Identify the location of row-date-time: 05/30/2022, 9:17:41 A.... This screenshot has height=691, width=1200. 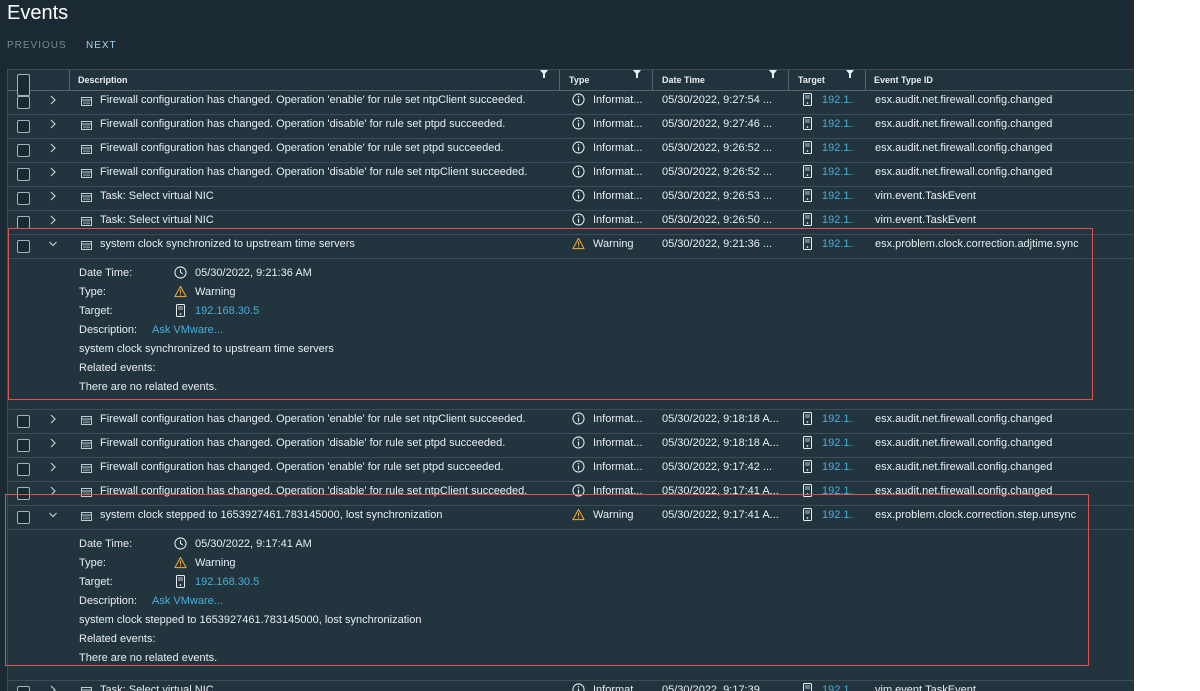
(720, 491).